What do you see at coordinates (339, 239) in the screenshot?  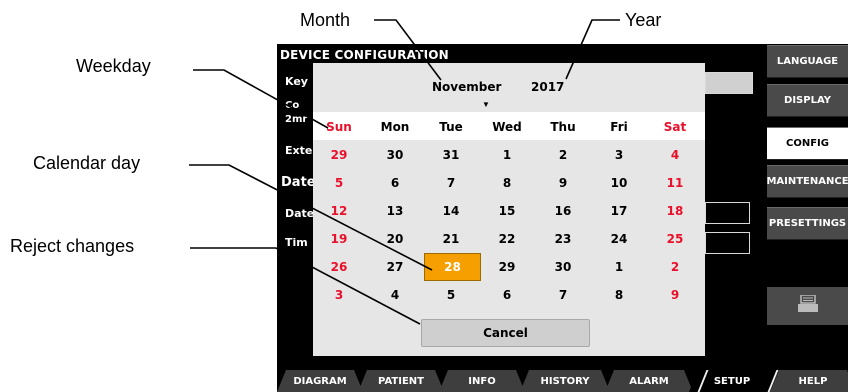 I see `calendar-day: 19` at bounding box center [339, 239].